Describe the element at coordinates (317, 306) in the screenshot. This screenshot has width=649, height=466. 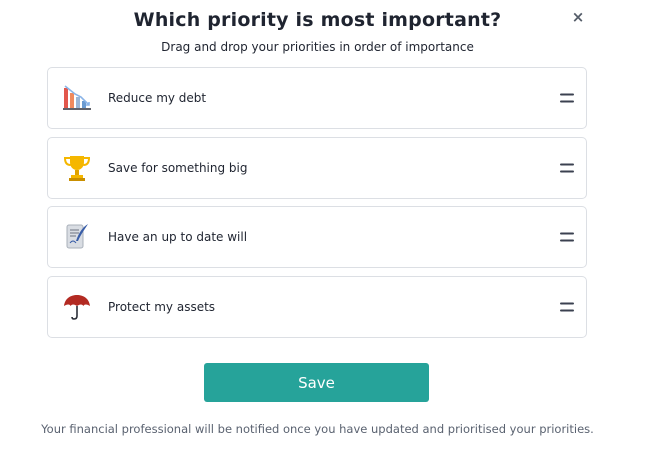
I see `priority-item-protect-assets: Protect my assets` at that location.